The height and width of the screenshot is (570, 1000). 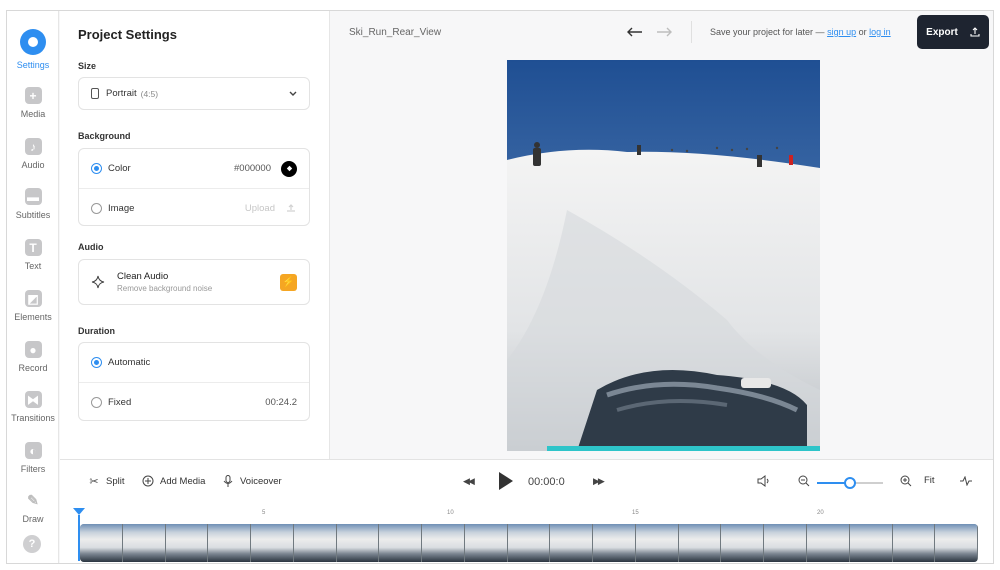 What do you see at coordinates (91, 247) in the screenshot?
I see `audio-label: Audio` at bounding box center [91, 247].